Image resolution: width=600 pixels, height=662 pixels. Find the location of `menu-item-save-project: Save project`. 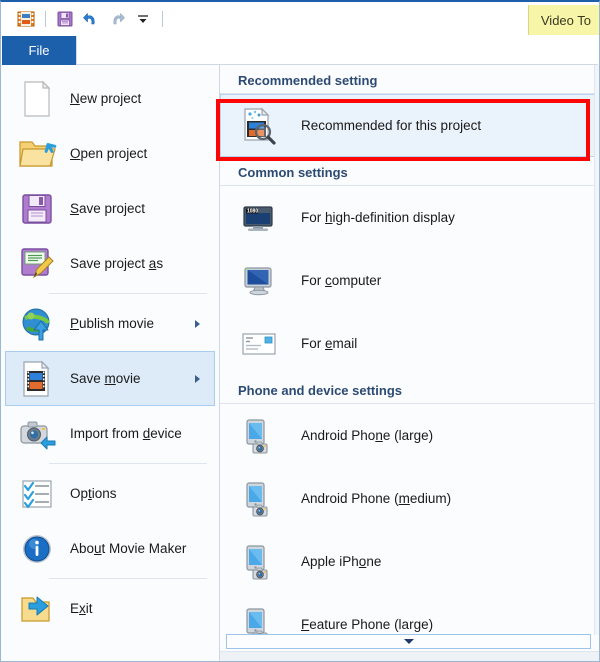

menu-item-save-project: Save project is located at coordinates (110, 208).